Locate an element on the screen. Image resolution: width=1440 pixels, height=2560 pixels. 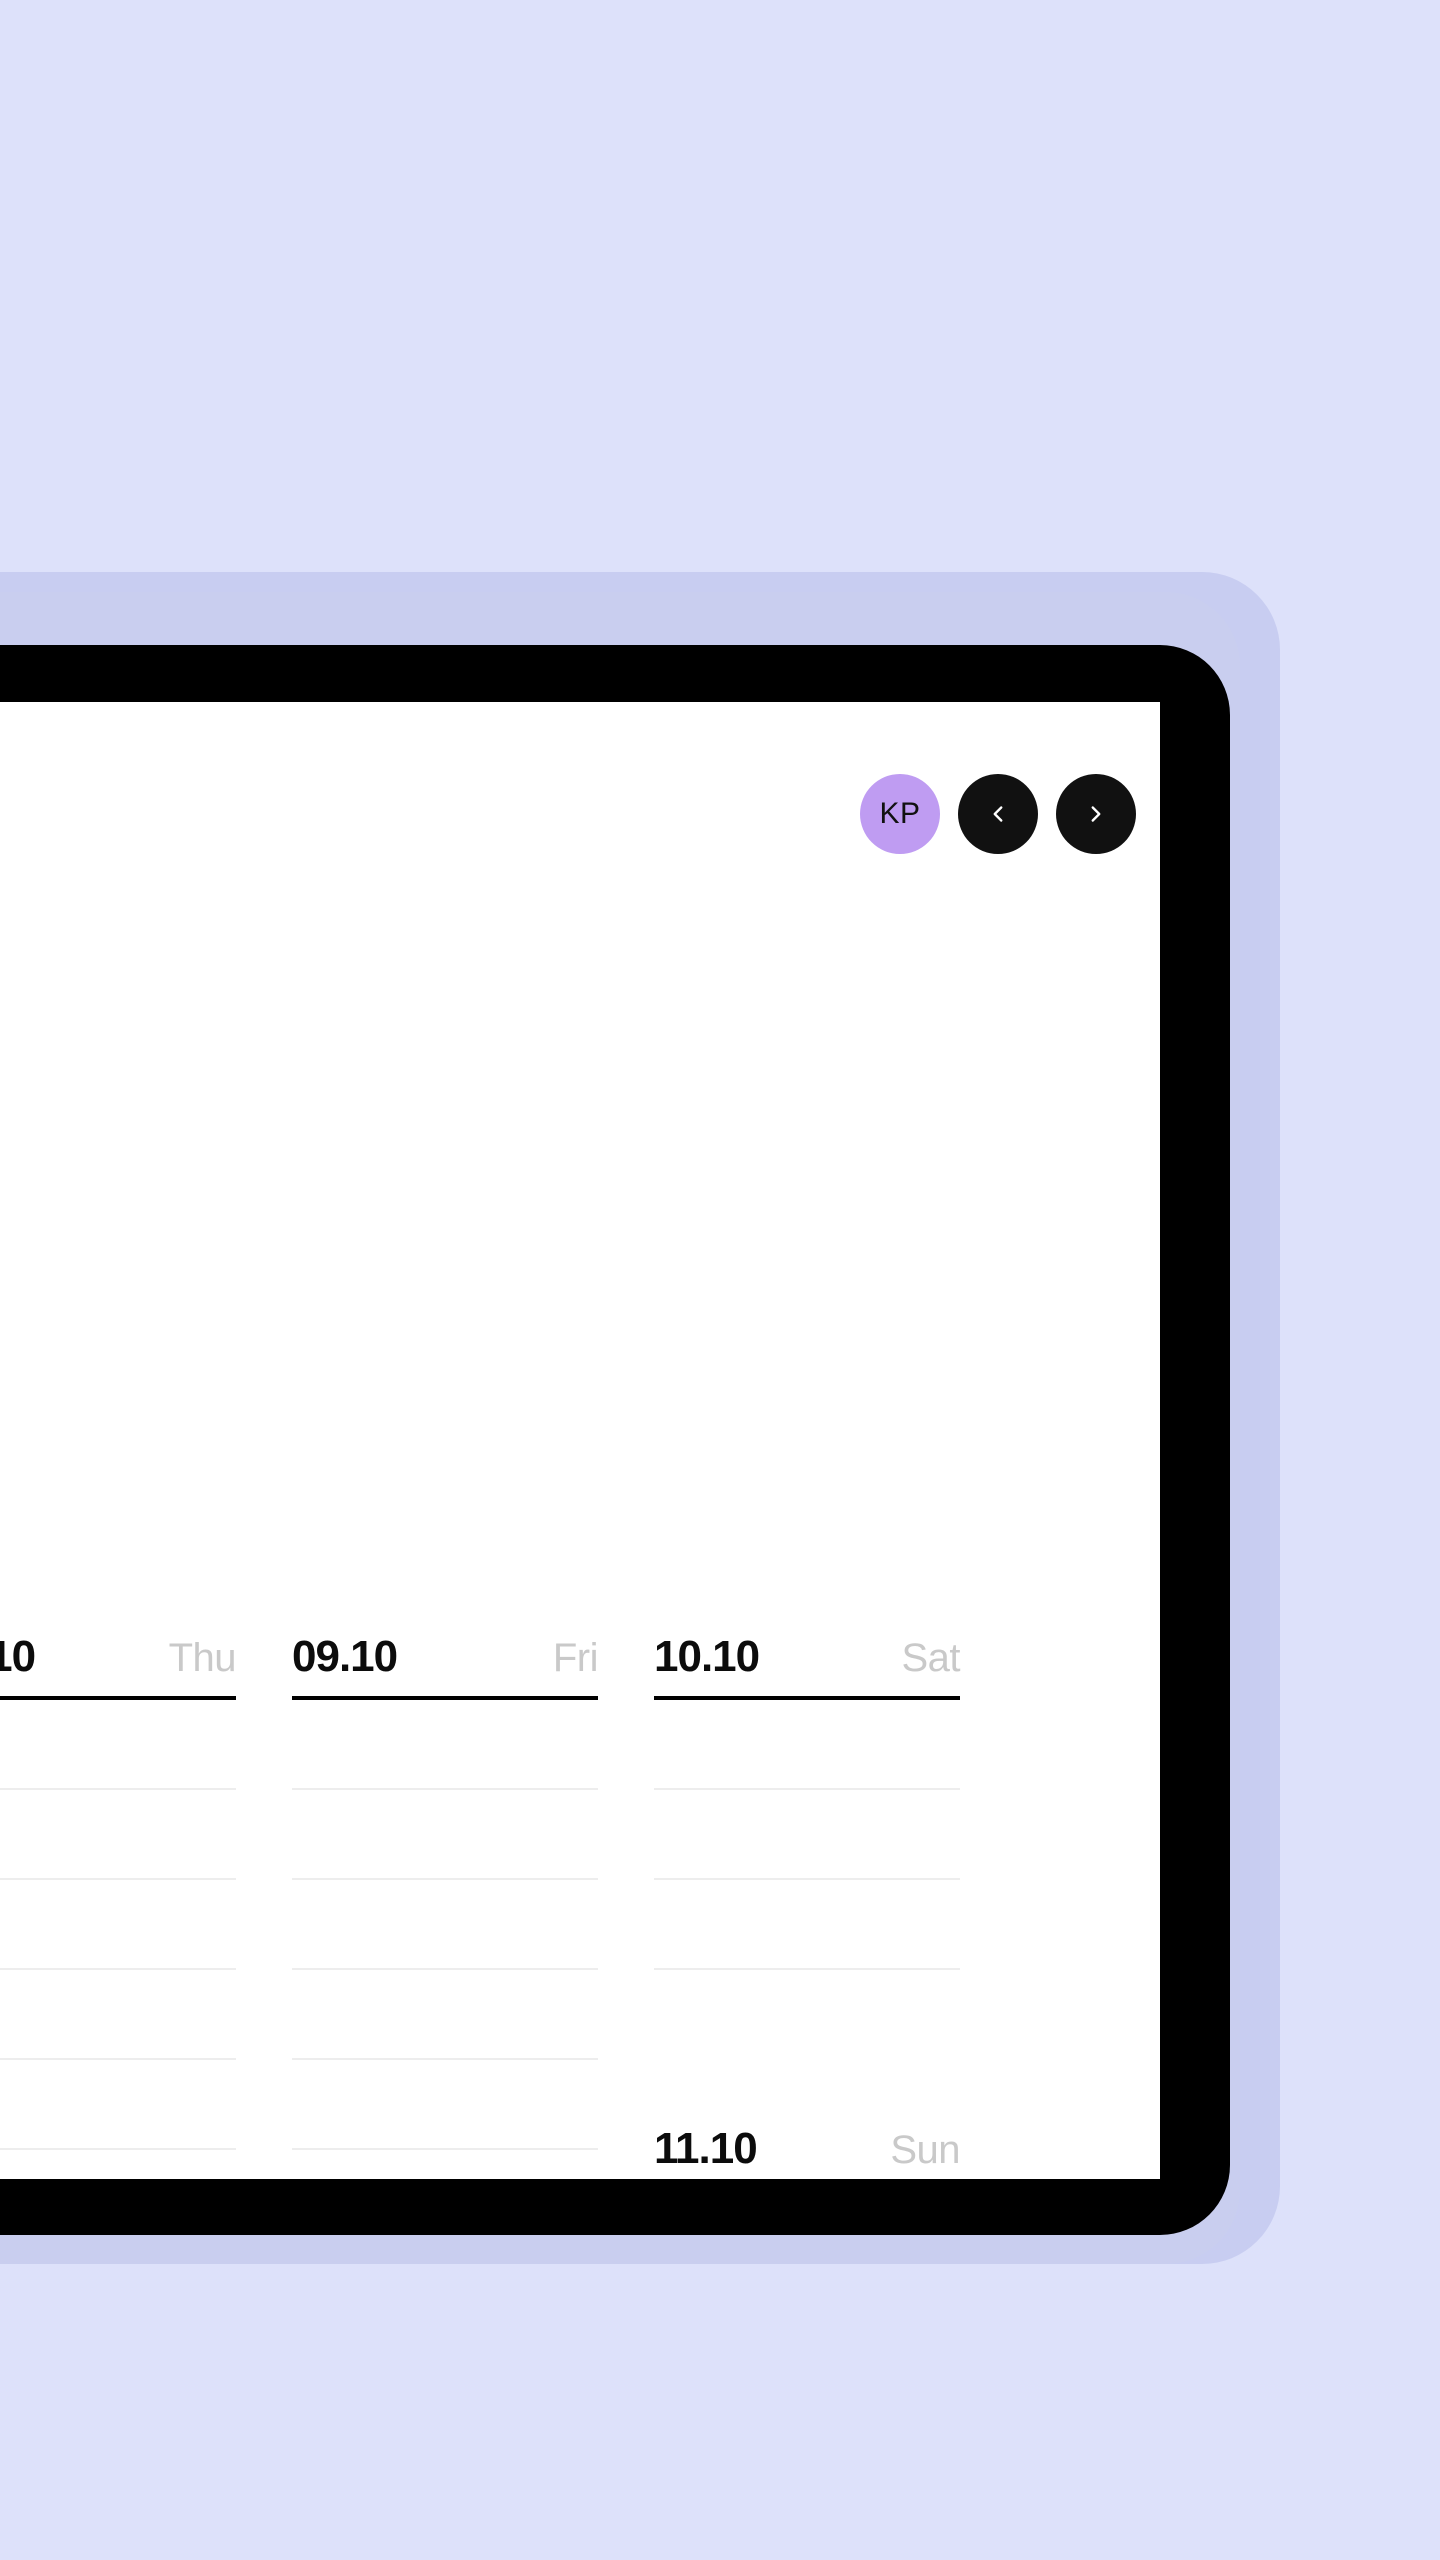
chevron-left-icon is located at coordinates (998, 814).